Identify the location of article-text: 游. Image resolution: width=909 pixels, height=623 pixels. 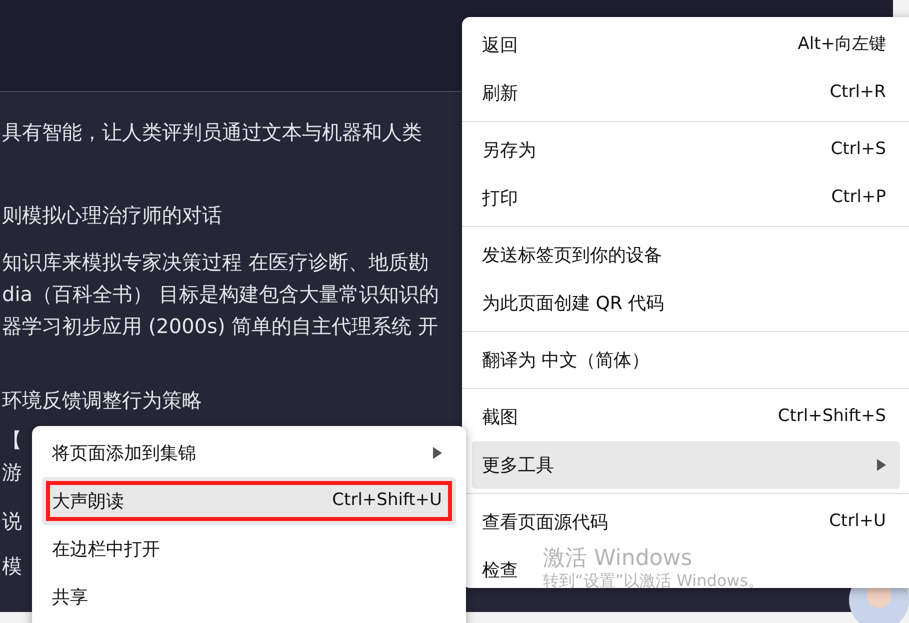
(12, 472).